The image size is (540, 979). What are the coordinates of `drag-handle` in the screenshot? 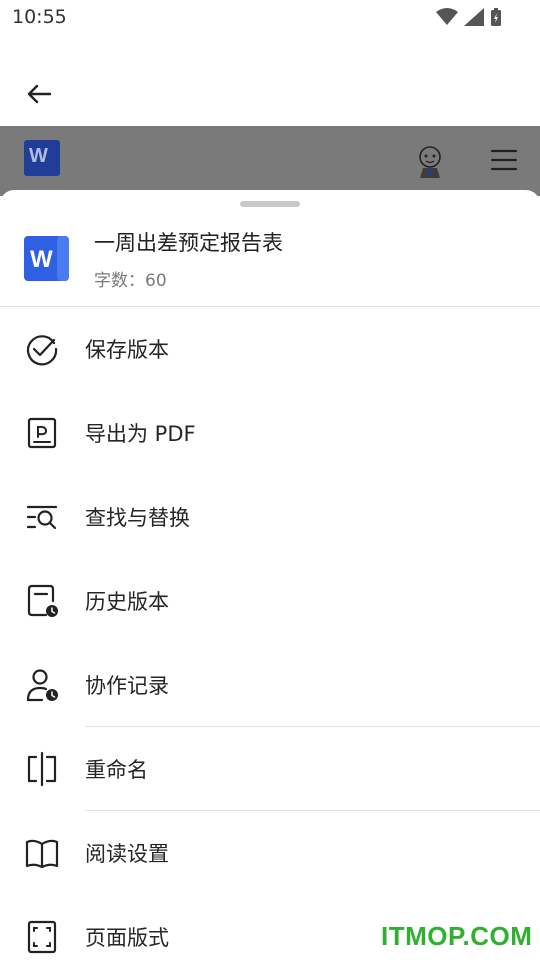 It's located at (270, 204).